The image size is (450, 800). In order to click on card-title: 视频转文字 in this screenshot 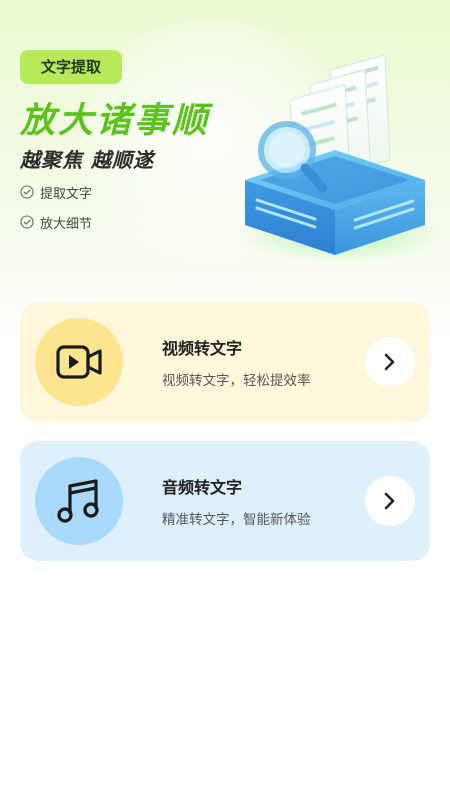, I will do `click(202, 348)`.